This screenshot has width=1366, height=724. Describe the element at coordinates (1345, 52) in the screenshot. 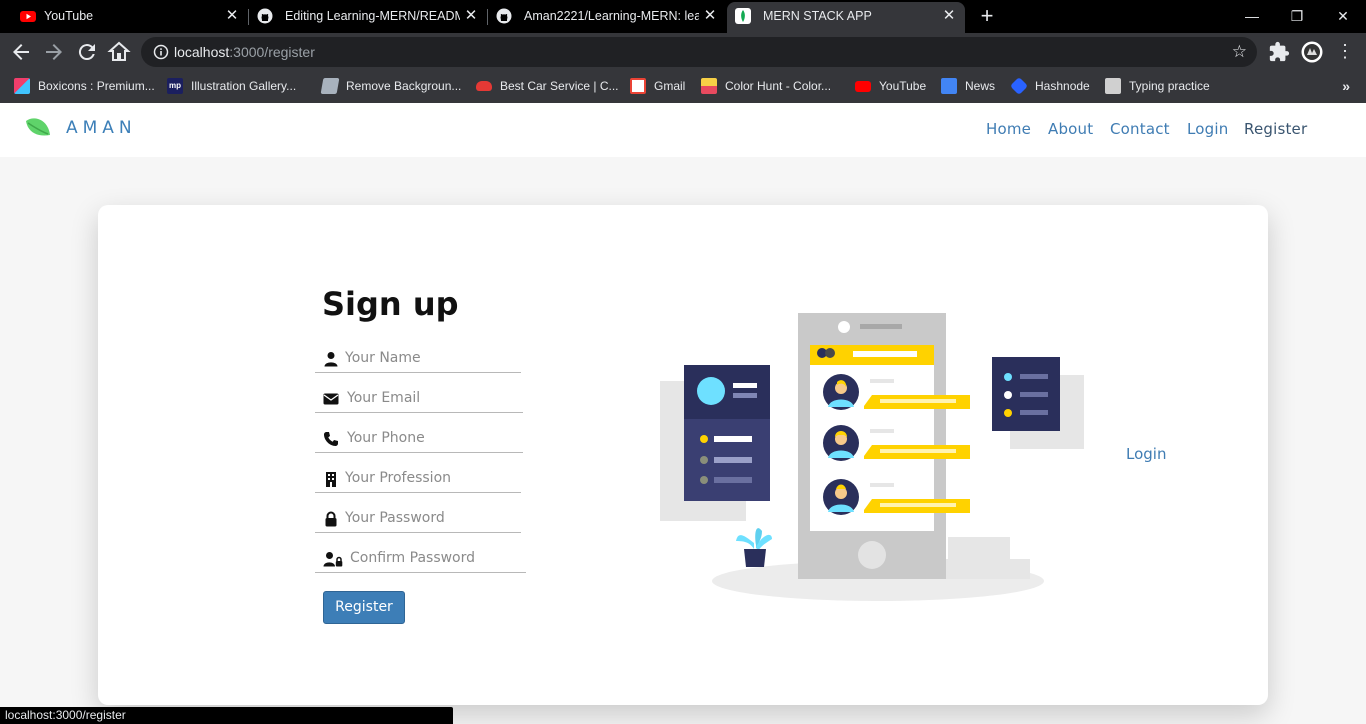

I see `menu-dots-icon: ⋮` at that location.